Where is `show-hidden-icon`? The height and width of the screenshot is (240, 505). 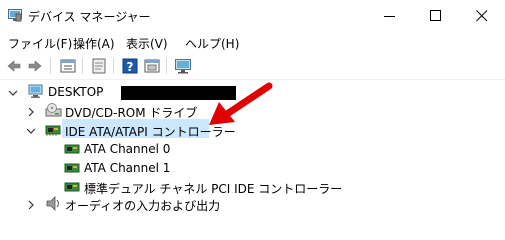
show-hidden-icon is located at coordinates (152, 66).